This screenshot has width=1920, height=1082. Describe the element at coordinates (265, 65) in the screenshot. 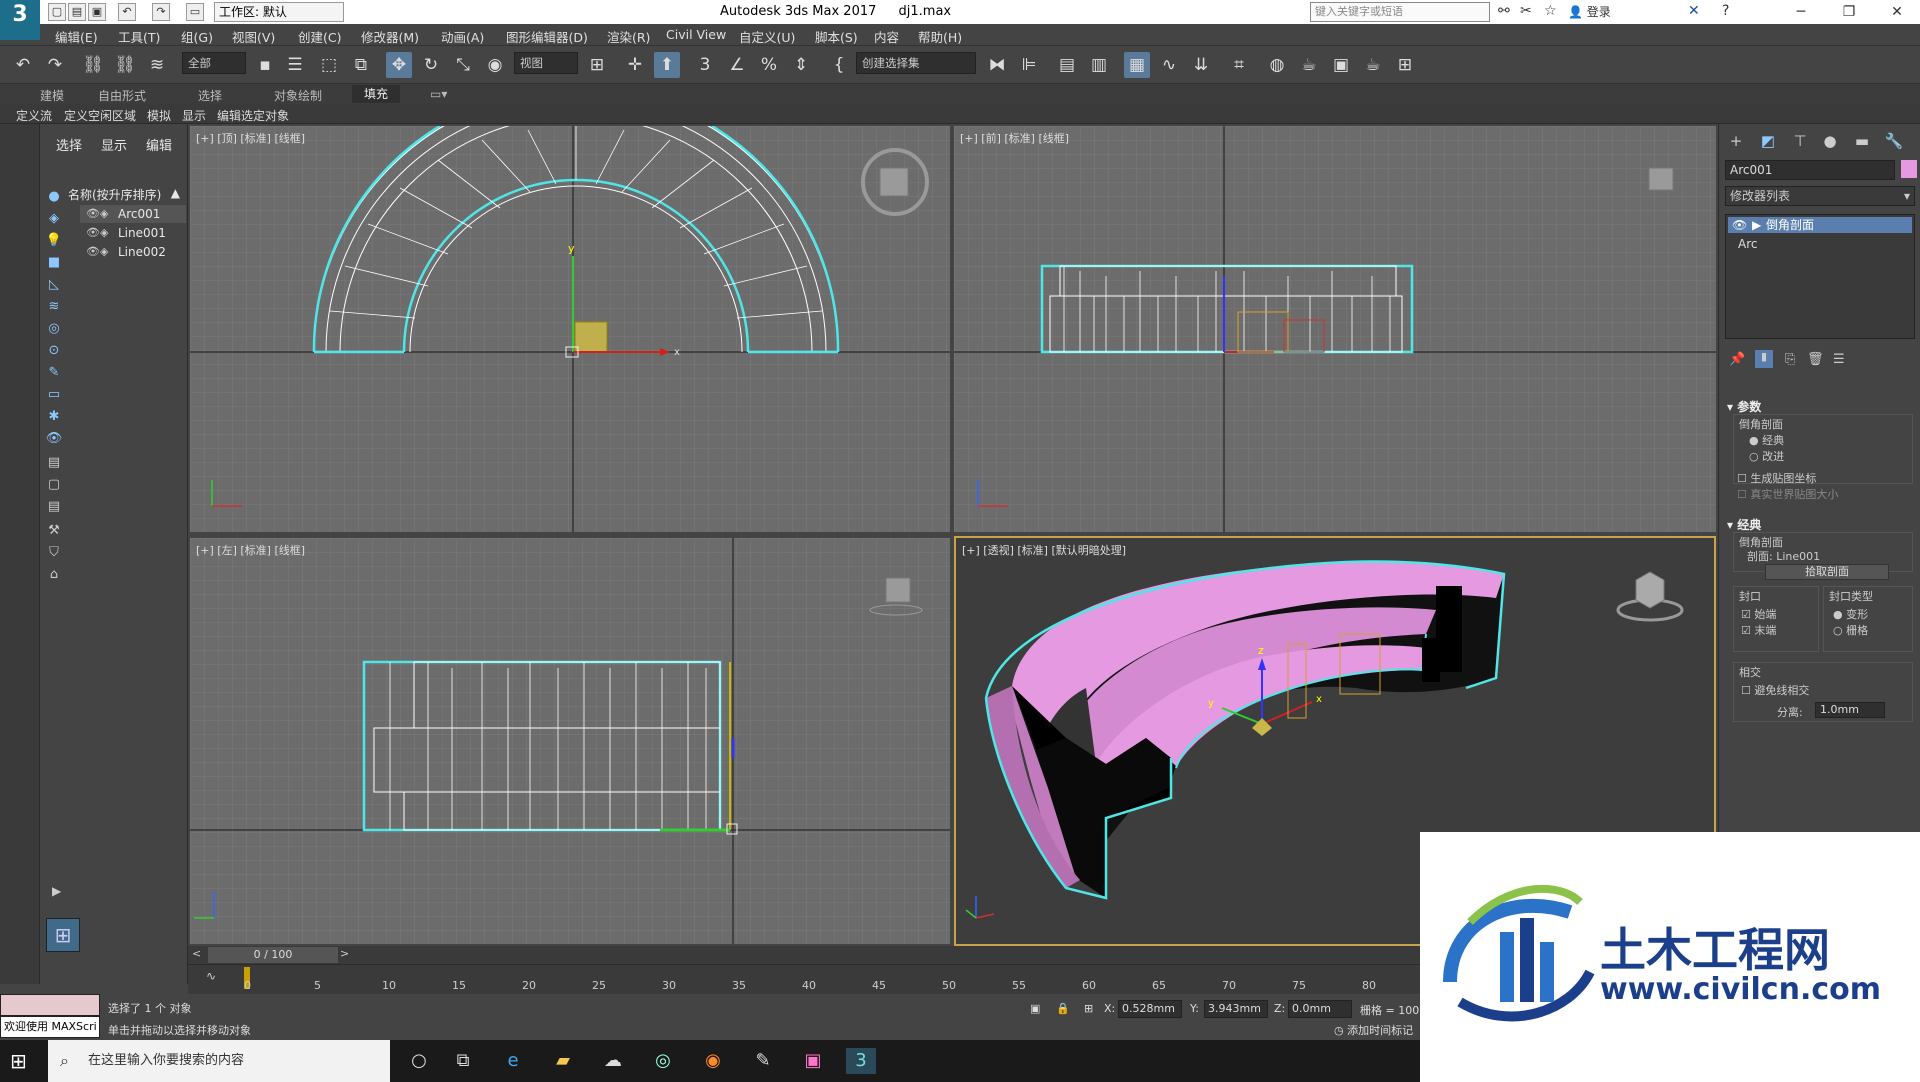

I see `select-object-icon: ▪` at that location.